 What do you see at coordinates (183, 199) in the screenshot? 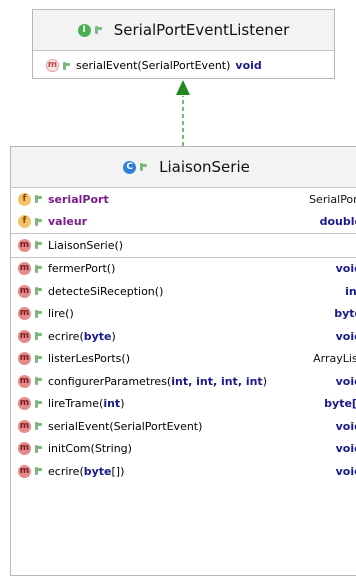
I see `field-row: f serialPort SerialPort` at bounding box center [183, 199].